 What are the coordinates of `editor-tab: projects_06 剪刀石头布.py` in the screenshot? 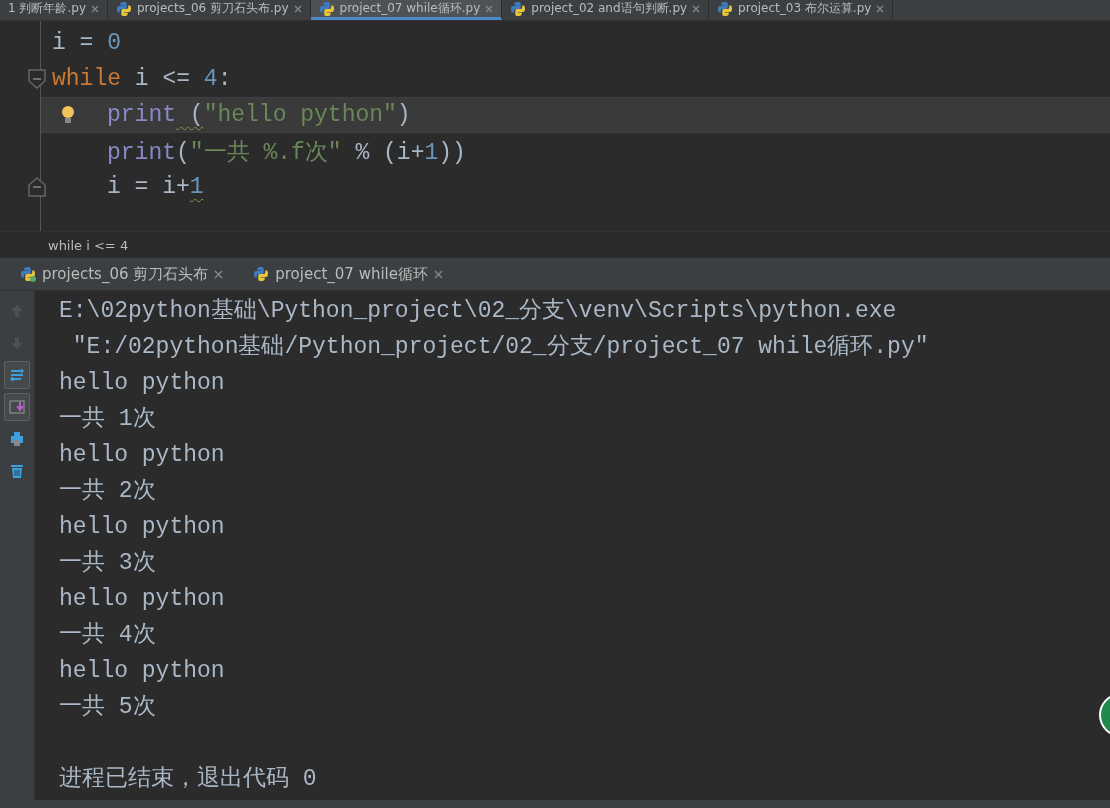 It's located at (209, 10).